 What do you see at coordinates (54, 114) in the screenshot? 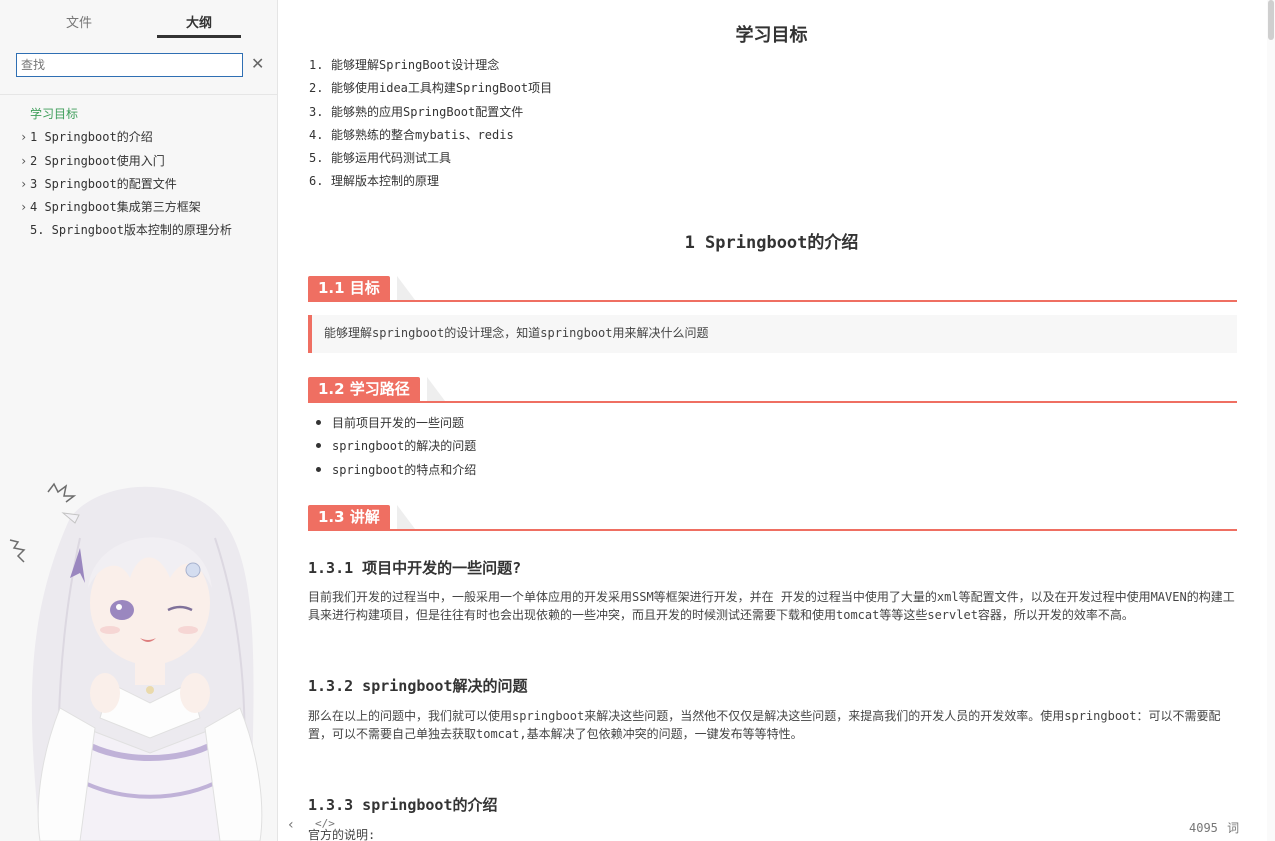
I see `outline-item-label: 学习目标` at bounding box center [54, 114].